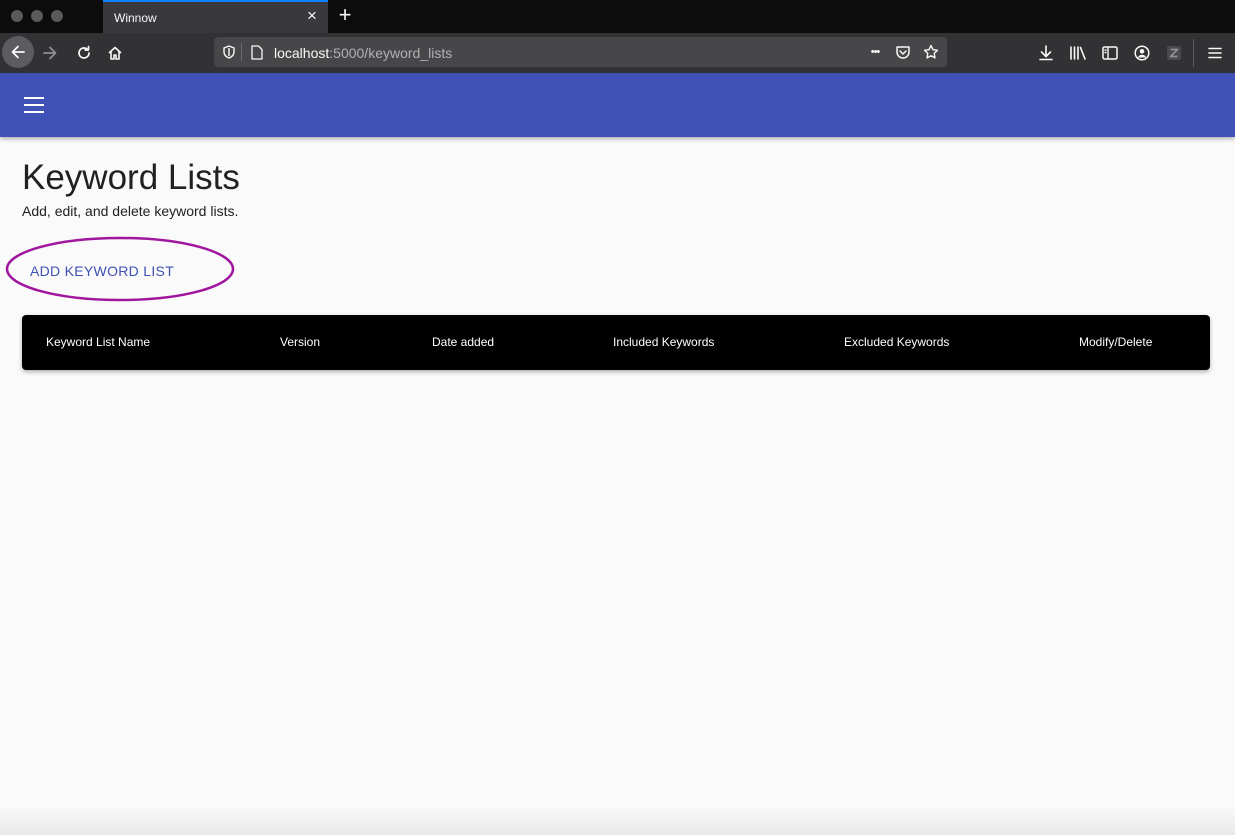 Image resolution: width=1235 pixels, height=835 pixels. What do you see at coordinates (102, 271) in the screenshot?
I see `add-keyword-list-button: ADD KEYWORD LIST` at bounding box center [102, 271].